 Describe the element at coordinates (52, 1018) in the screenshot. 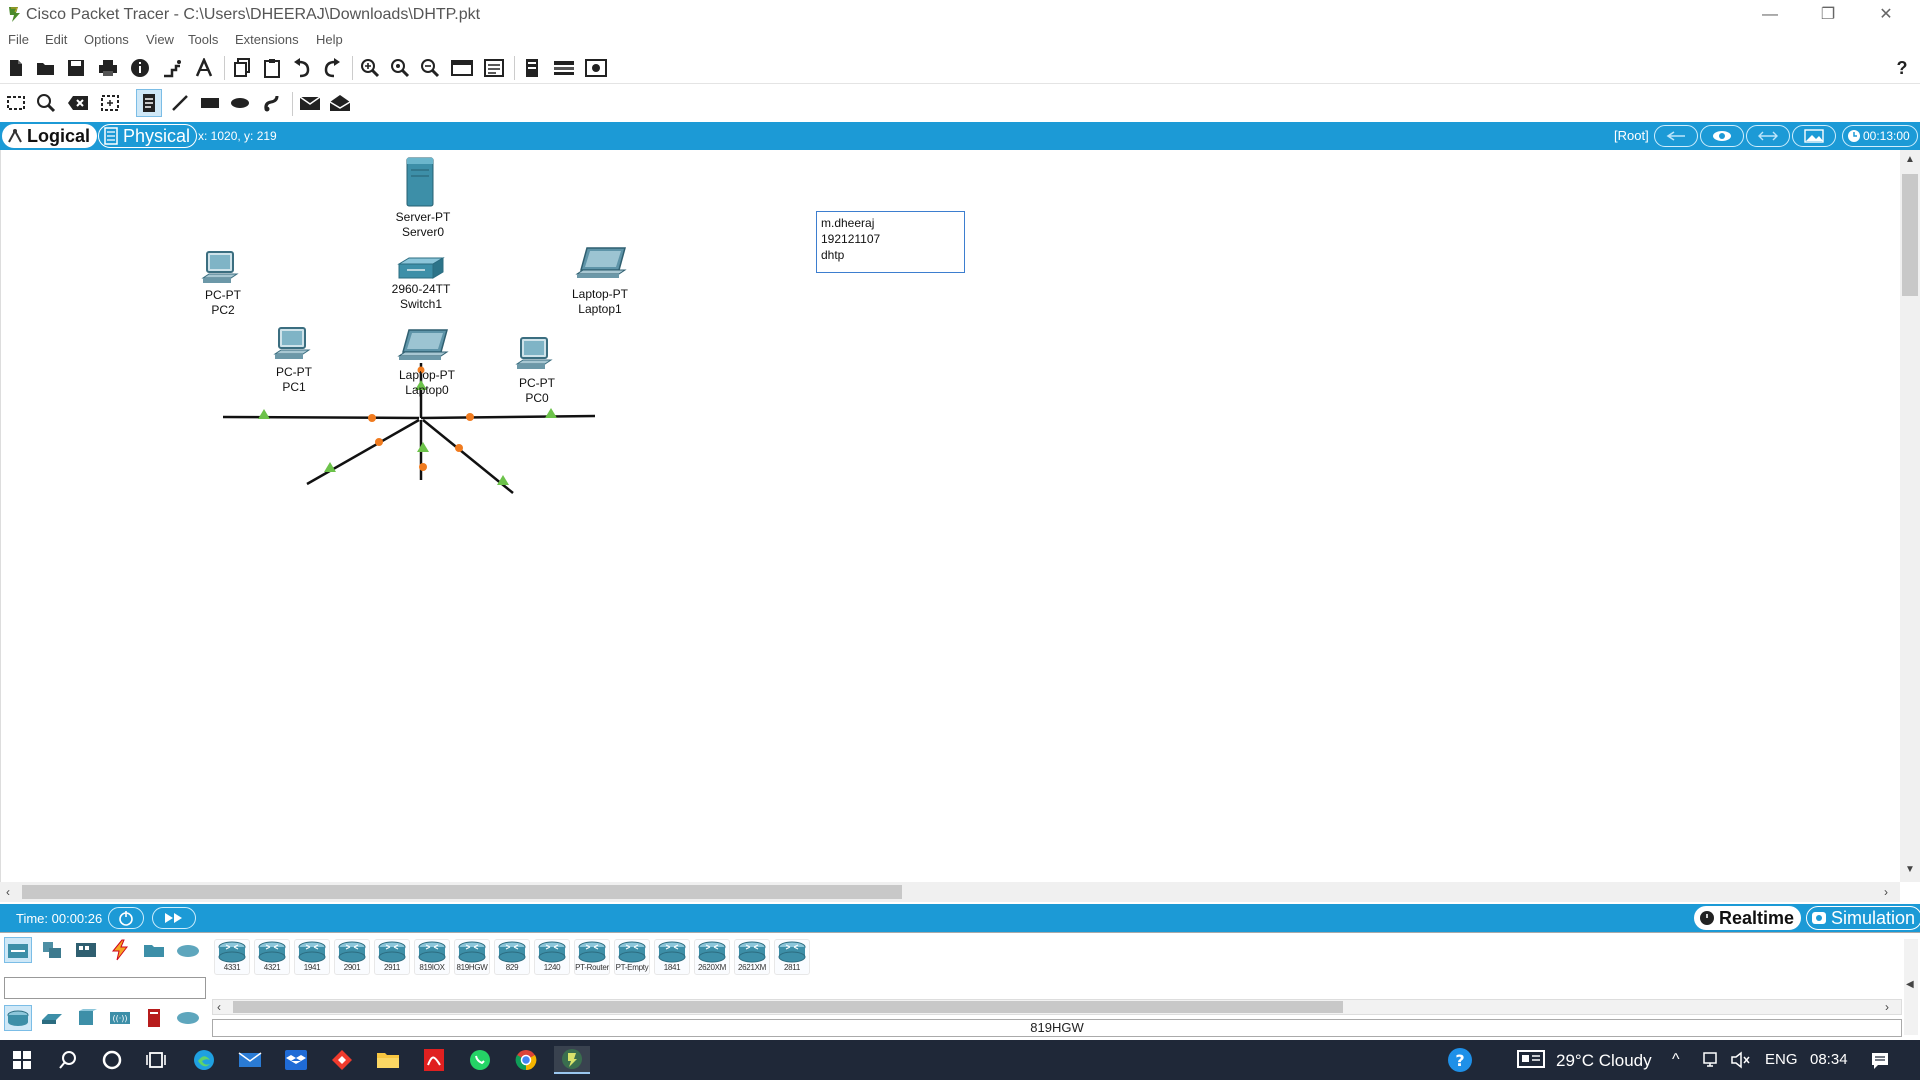

I see `switches-subcategory-icon` at that location.